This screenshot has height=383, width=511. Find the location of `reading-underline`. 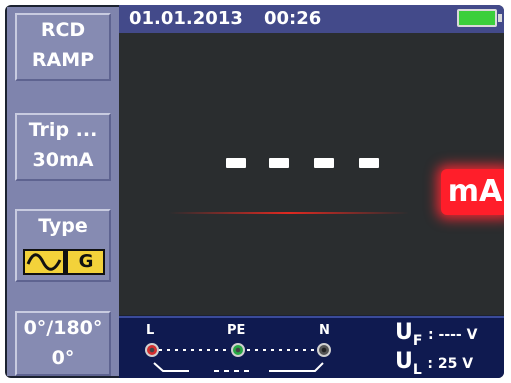

reading-underline is located at coordinates (289, 213).